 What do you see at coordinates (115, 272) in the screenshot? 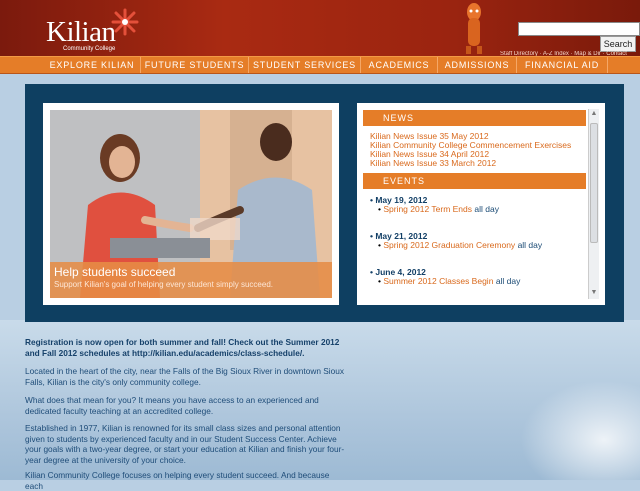
I see `caption-title: Help students succeed` at bounding box center [115, 272].